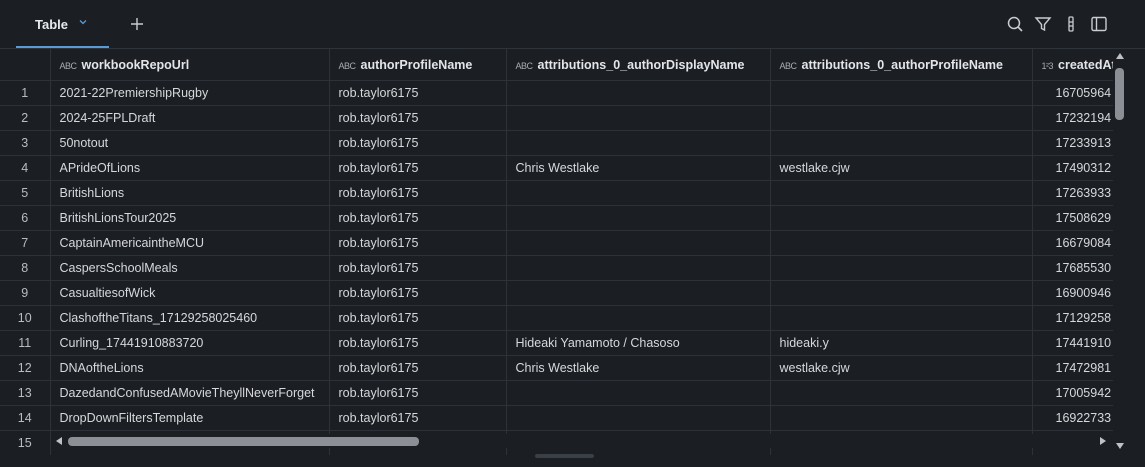 The width and height of the screenshot is (1145, 467). What do you see at coordinates (190, 368) in the screenshot?
I see `table-cell: DNAoftheLions` at bounding box center [190, 368].